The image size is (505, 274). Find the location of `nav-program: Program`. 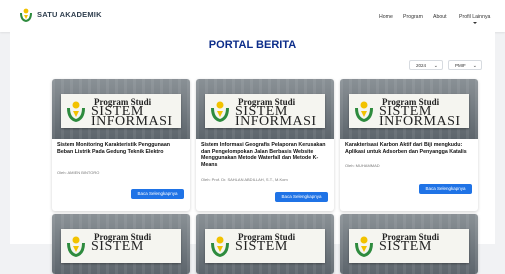

nav-program: Program is located at coordinates (413, 17).